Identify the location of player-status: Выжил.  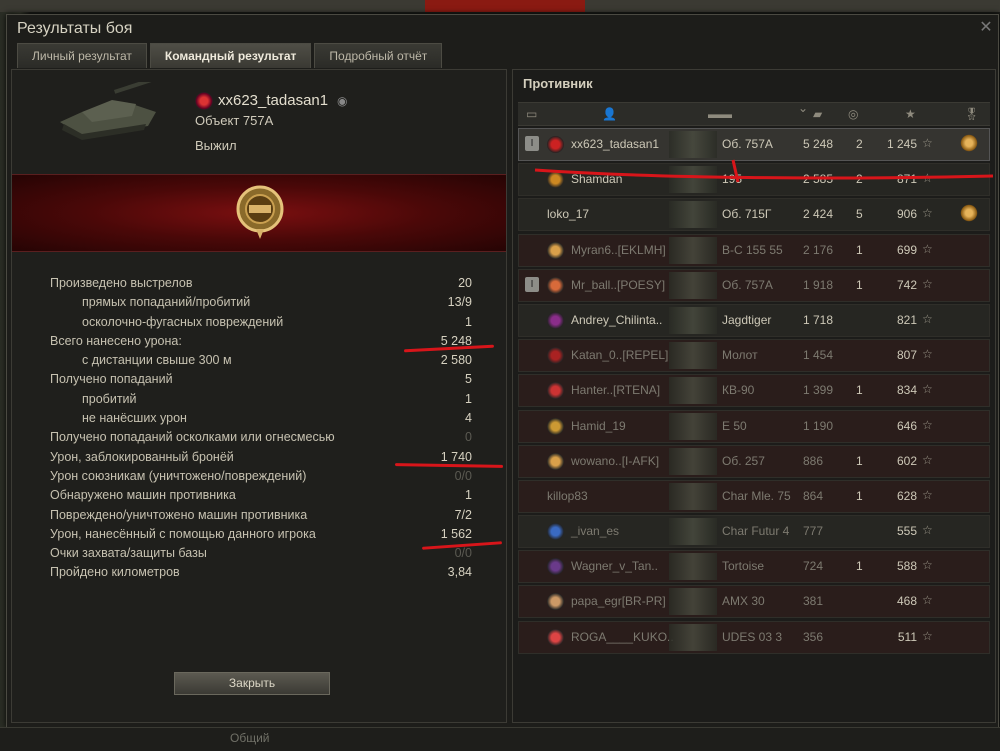
(216, 145).